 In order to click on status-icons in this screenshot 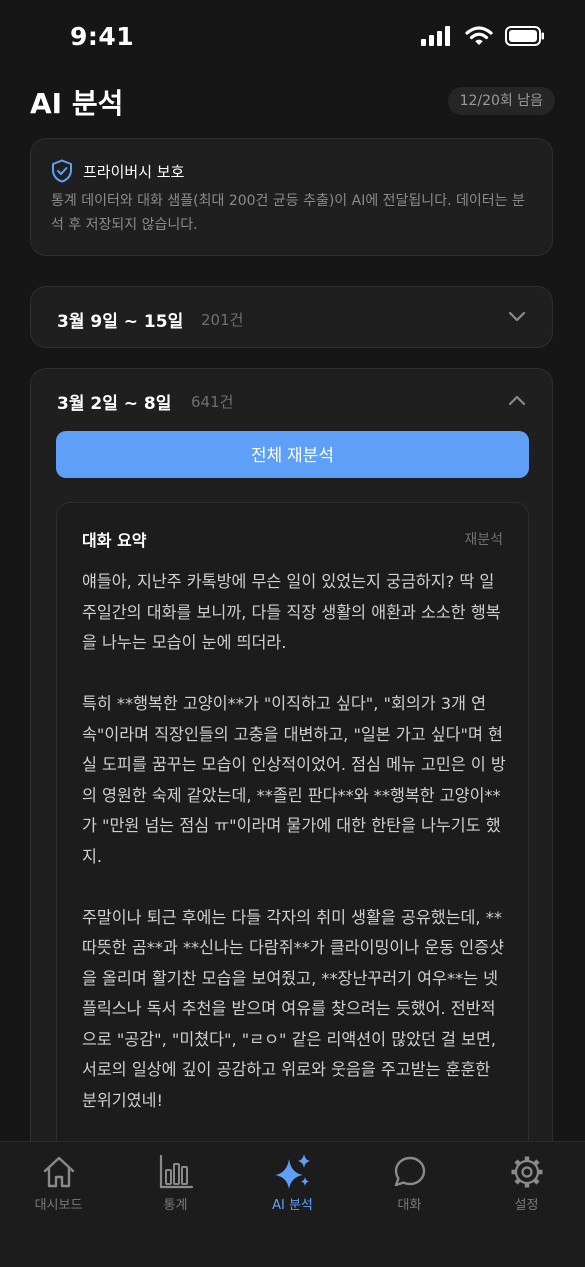, I will do `click(483, 36)`.